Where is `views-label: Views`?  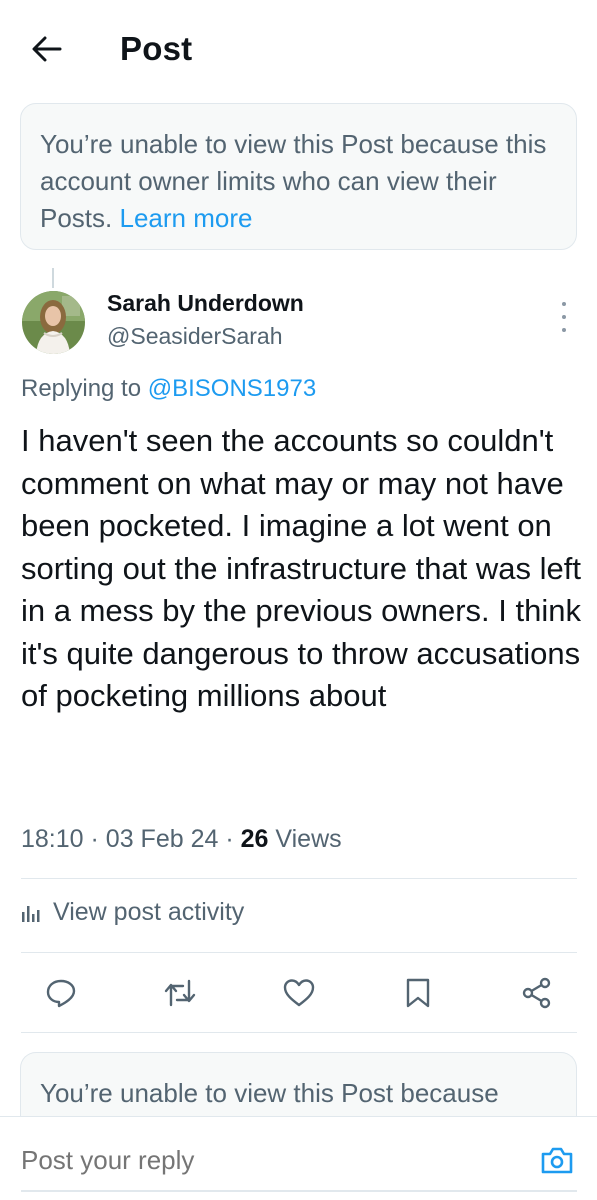 views-label: Views is located at coordinates (308, 839).